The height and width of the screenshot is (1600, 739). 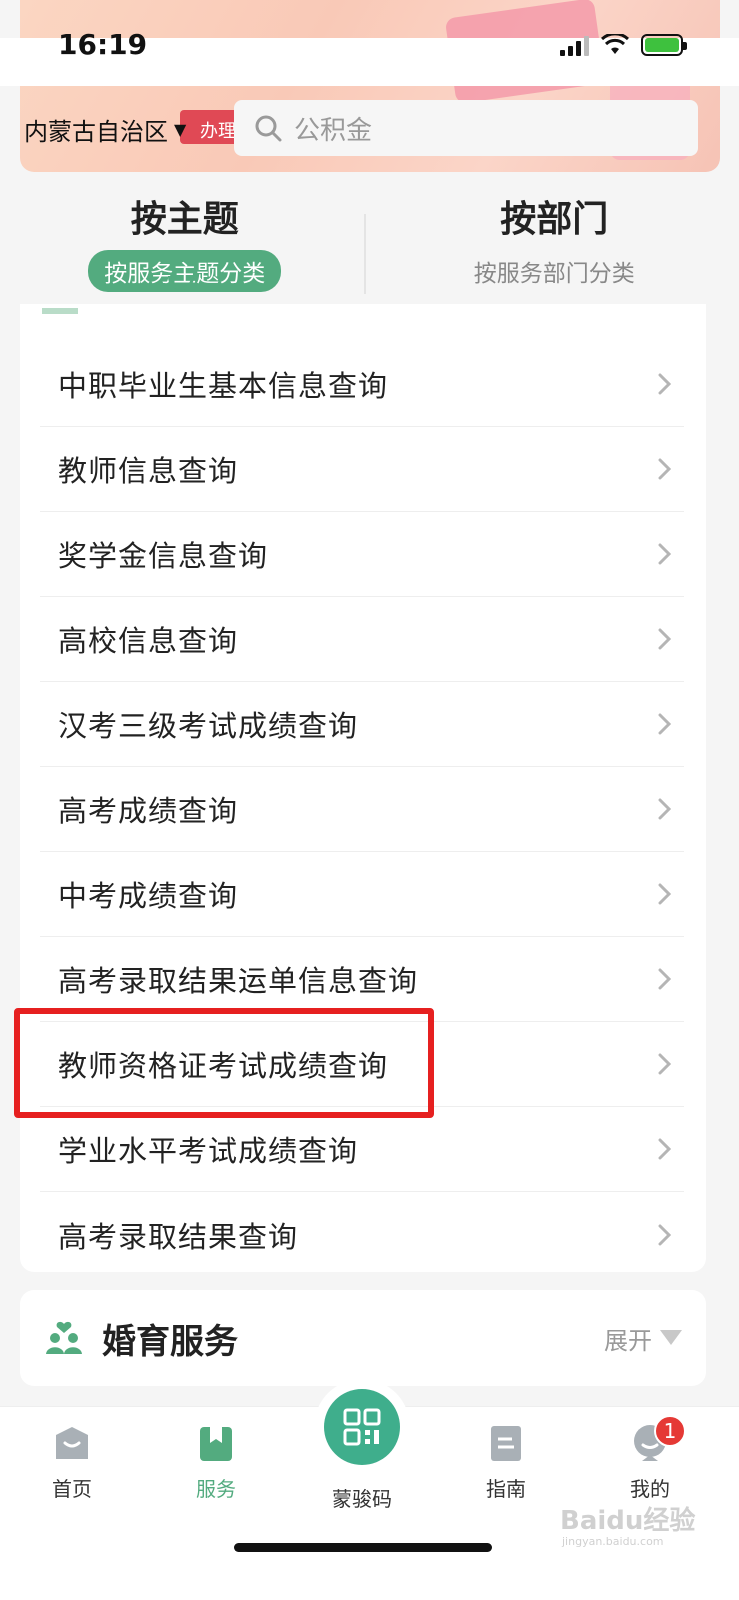 What do you see at coordinates (216, 1462) in the screenshot?
I see `nav-services: 服务` at bounding box center [216, 1462].